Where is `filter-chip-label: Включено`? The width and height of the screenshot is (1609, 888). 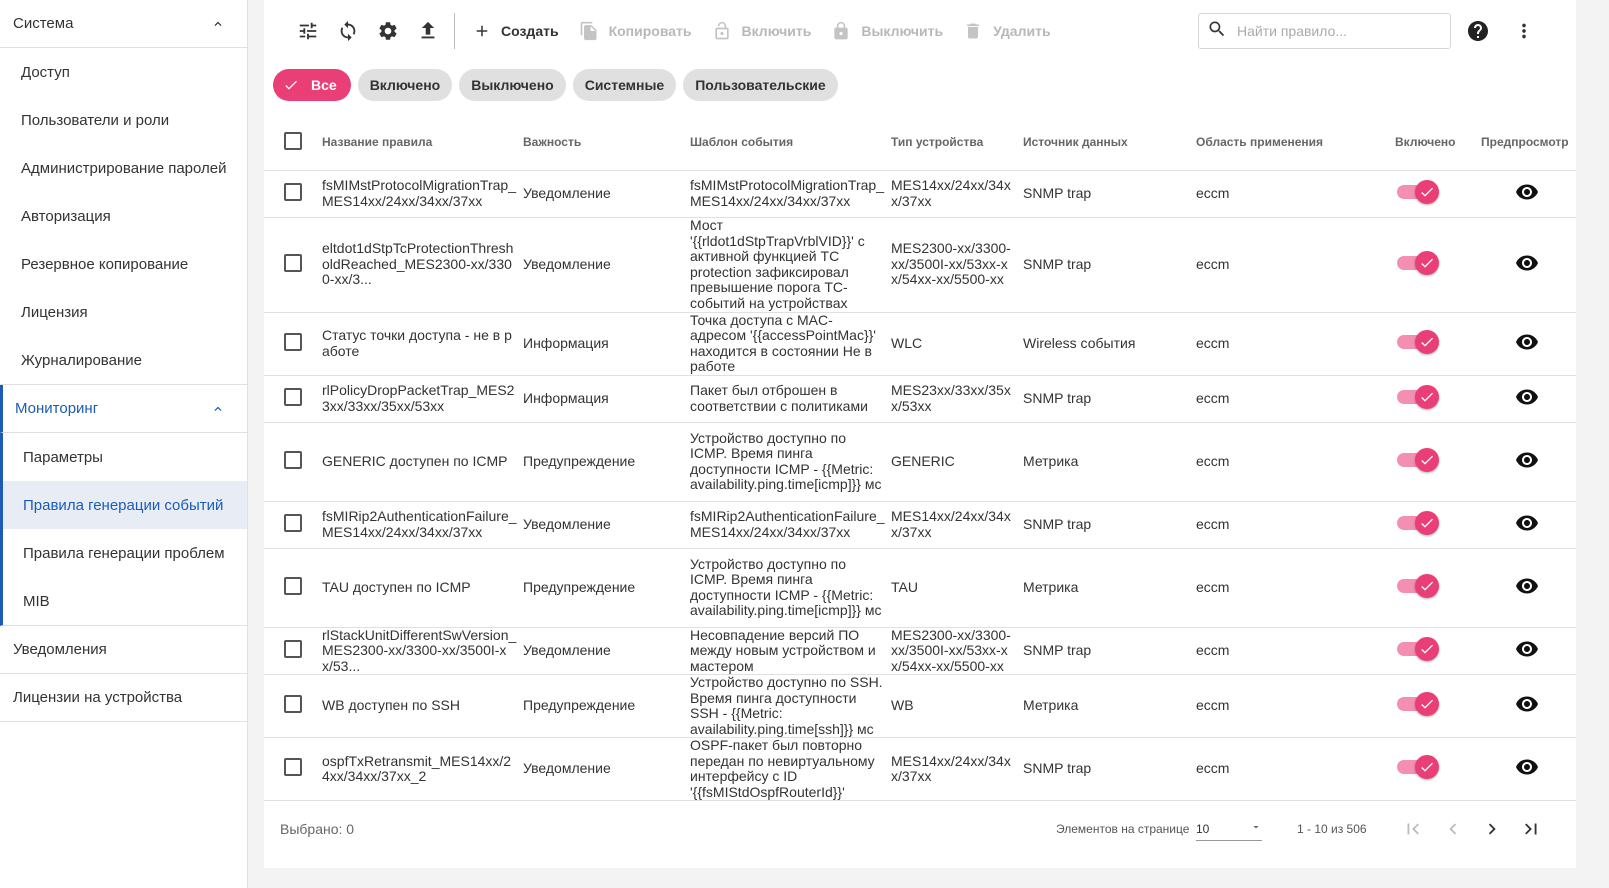
filter-chip-label: Включено is located at coordinates (405, 85).